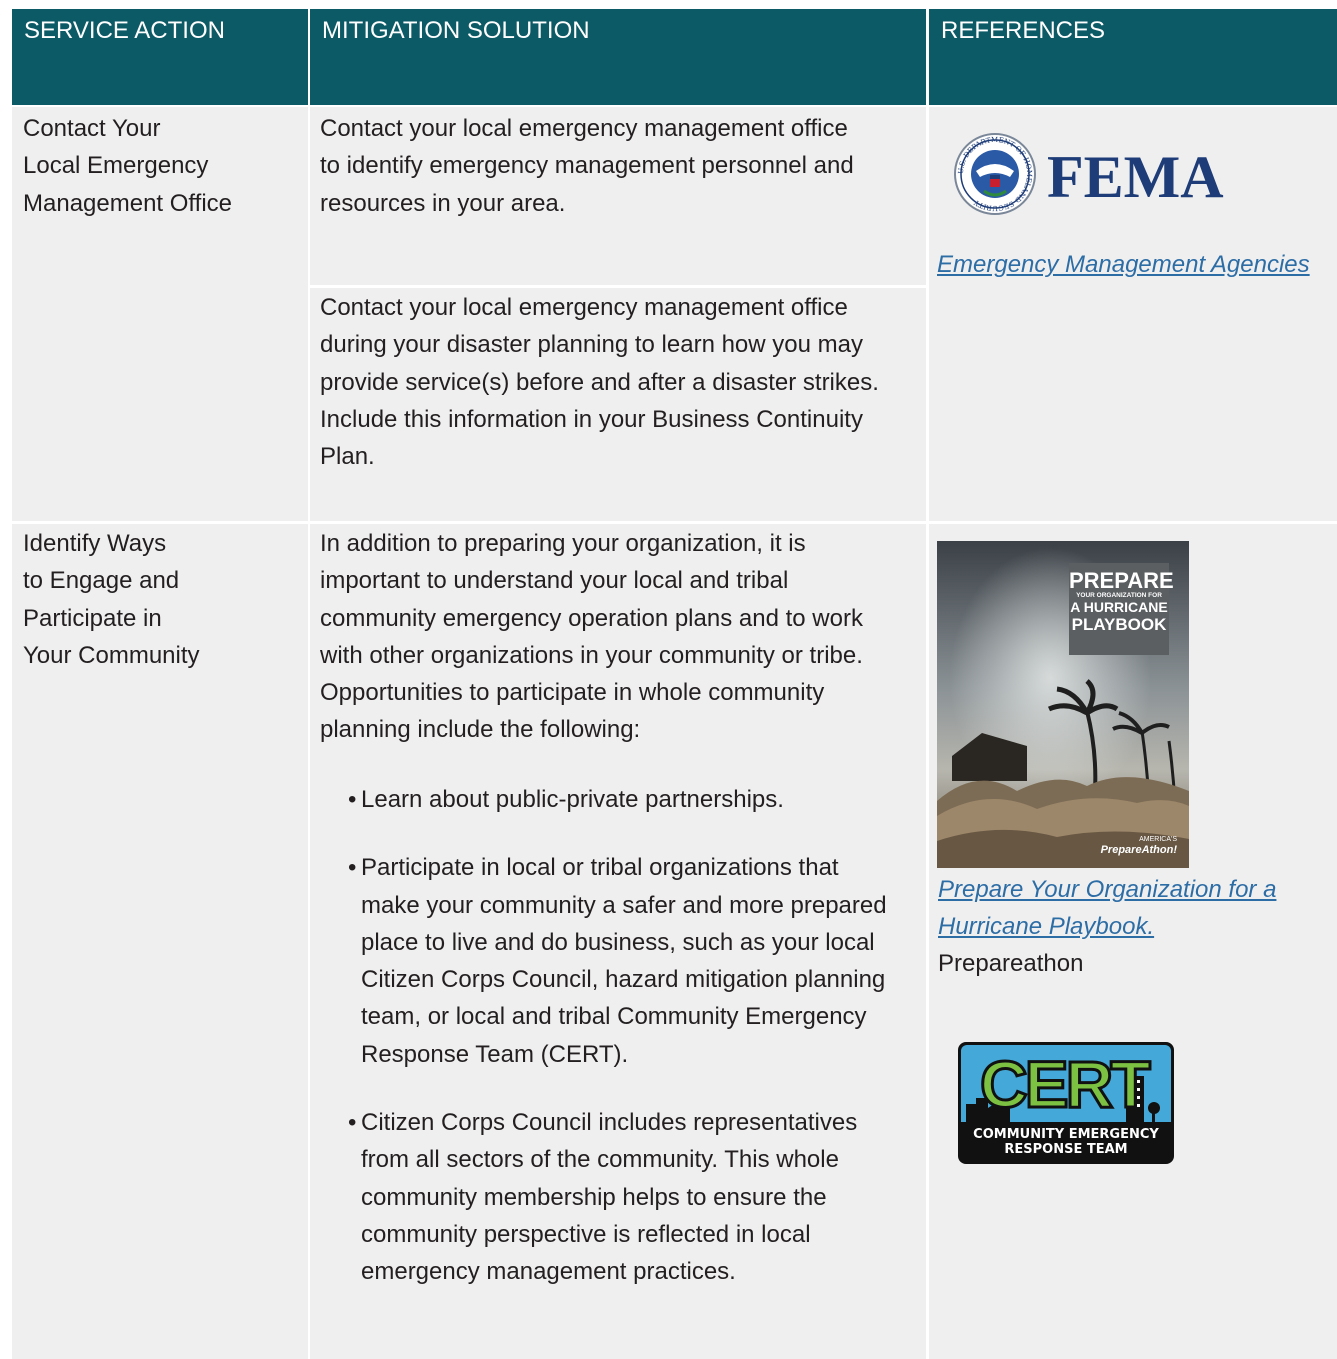 The height and width of the screenshot is (1359, 1337). I want to click on cert-caption: COMMUNITY EMERGENCY RESPONSE TEAM, so click(1066, 1142).